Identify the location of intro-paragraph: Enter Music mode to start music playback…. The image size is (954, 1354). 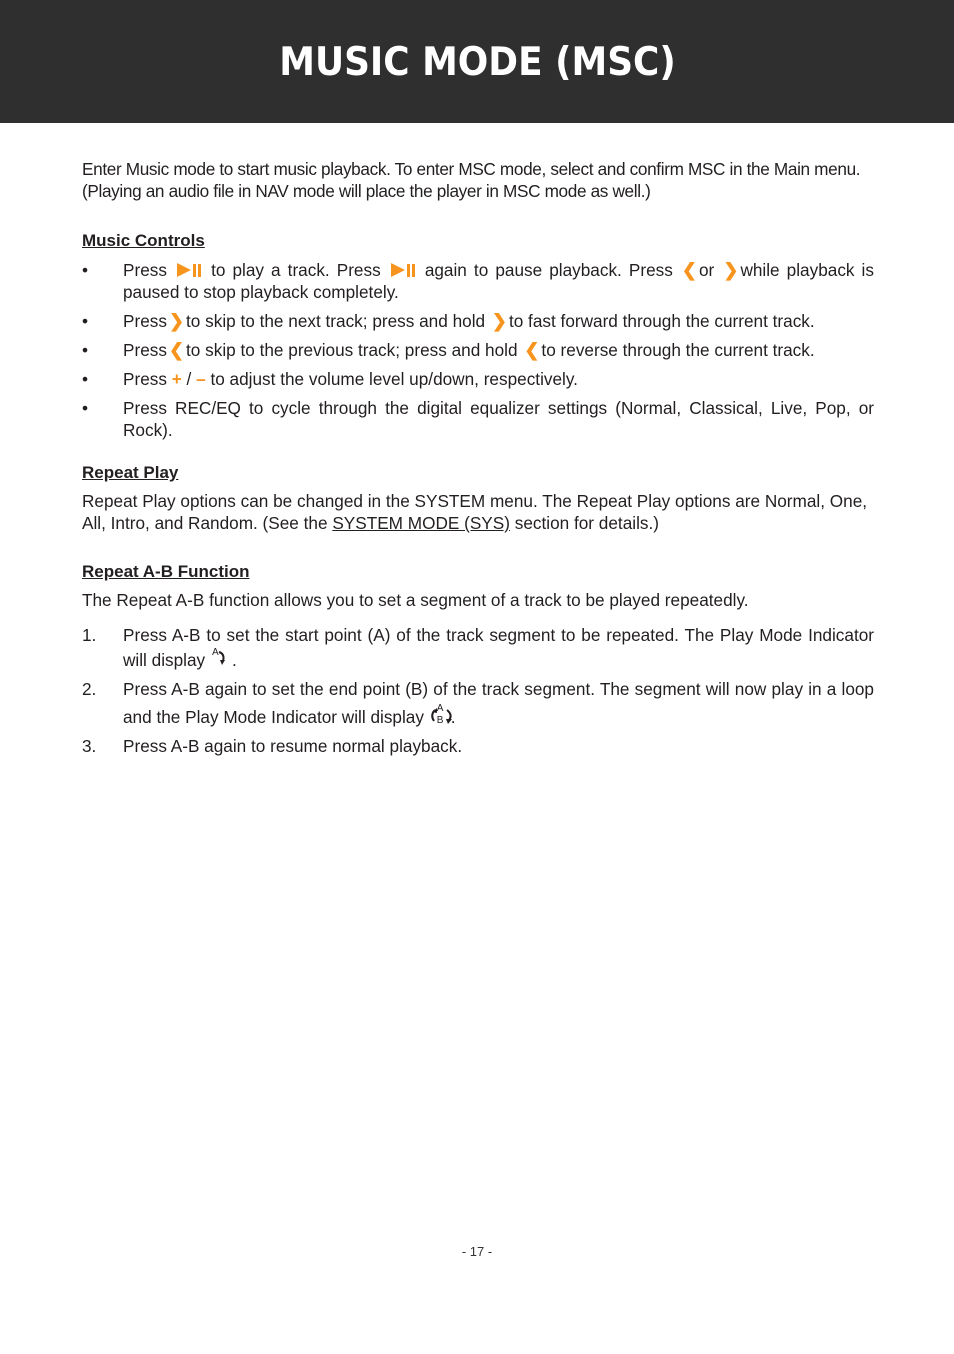
(471, 180).